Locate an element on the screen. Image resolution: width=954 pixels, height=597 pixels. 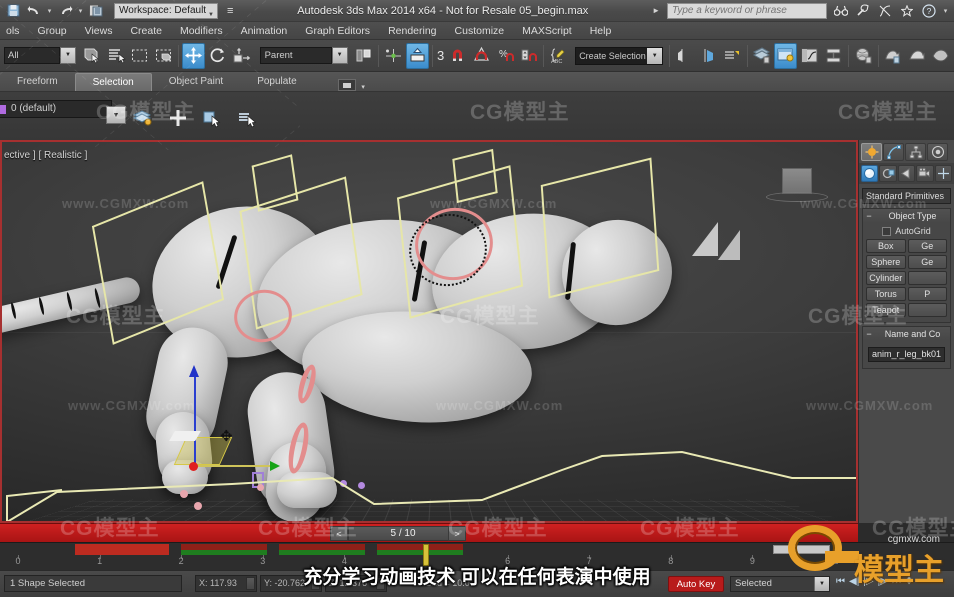
workspace-selector: Workspace: Default ▼ is located at coordinates (166, 10).